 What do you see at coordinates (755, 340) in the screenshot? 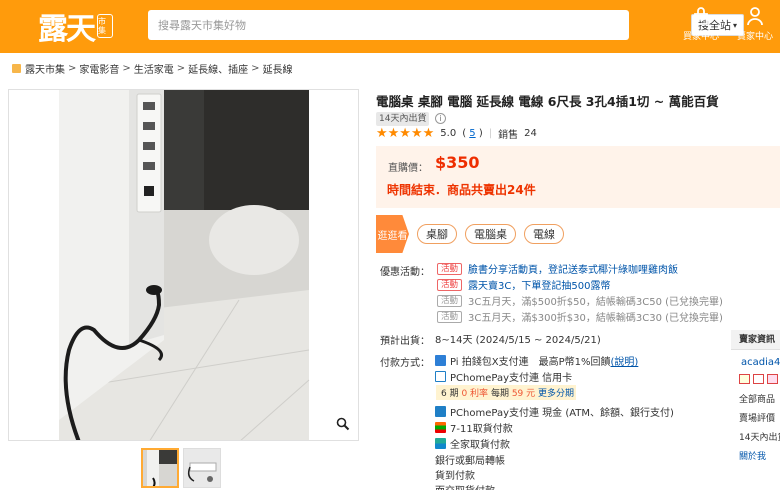
I see `seller-info-header: 賣家資訊` at bounding box center [755, 340].